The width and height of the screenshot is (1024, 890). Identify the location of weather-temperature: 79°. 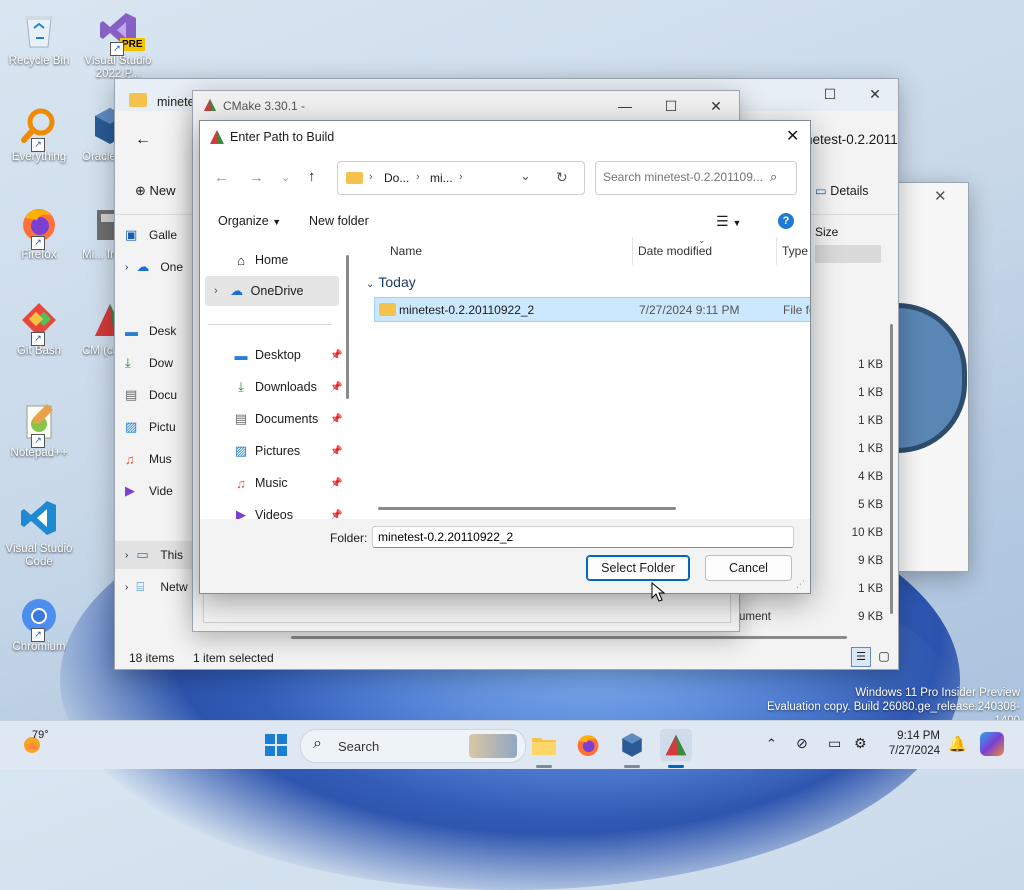
(40, 735).